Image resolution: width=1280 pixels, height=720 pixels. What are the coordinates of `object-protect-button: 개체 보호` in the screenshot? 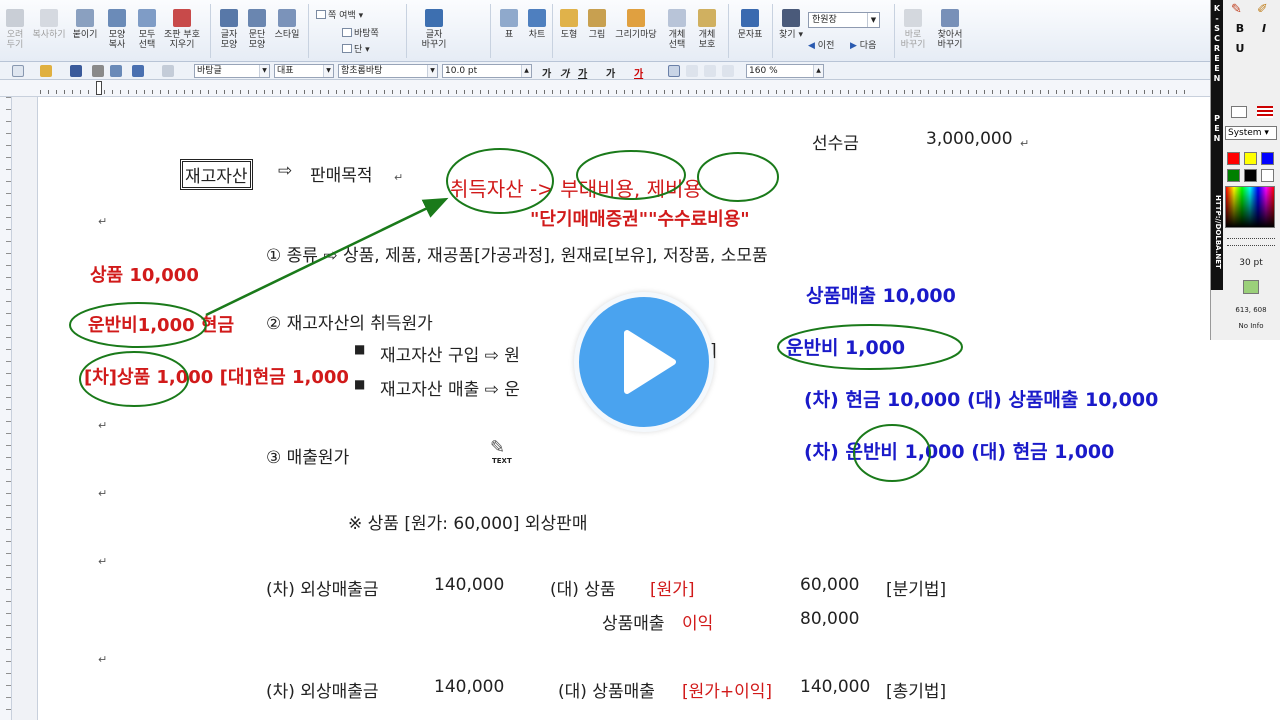 It's located at (707, 32).